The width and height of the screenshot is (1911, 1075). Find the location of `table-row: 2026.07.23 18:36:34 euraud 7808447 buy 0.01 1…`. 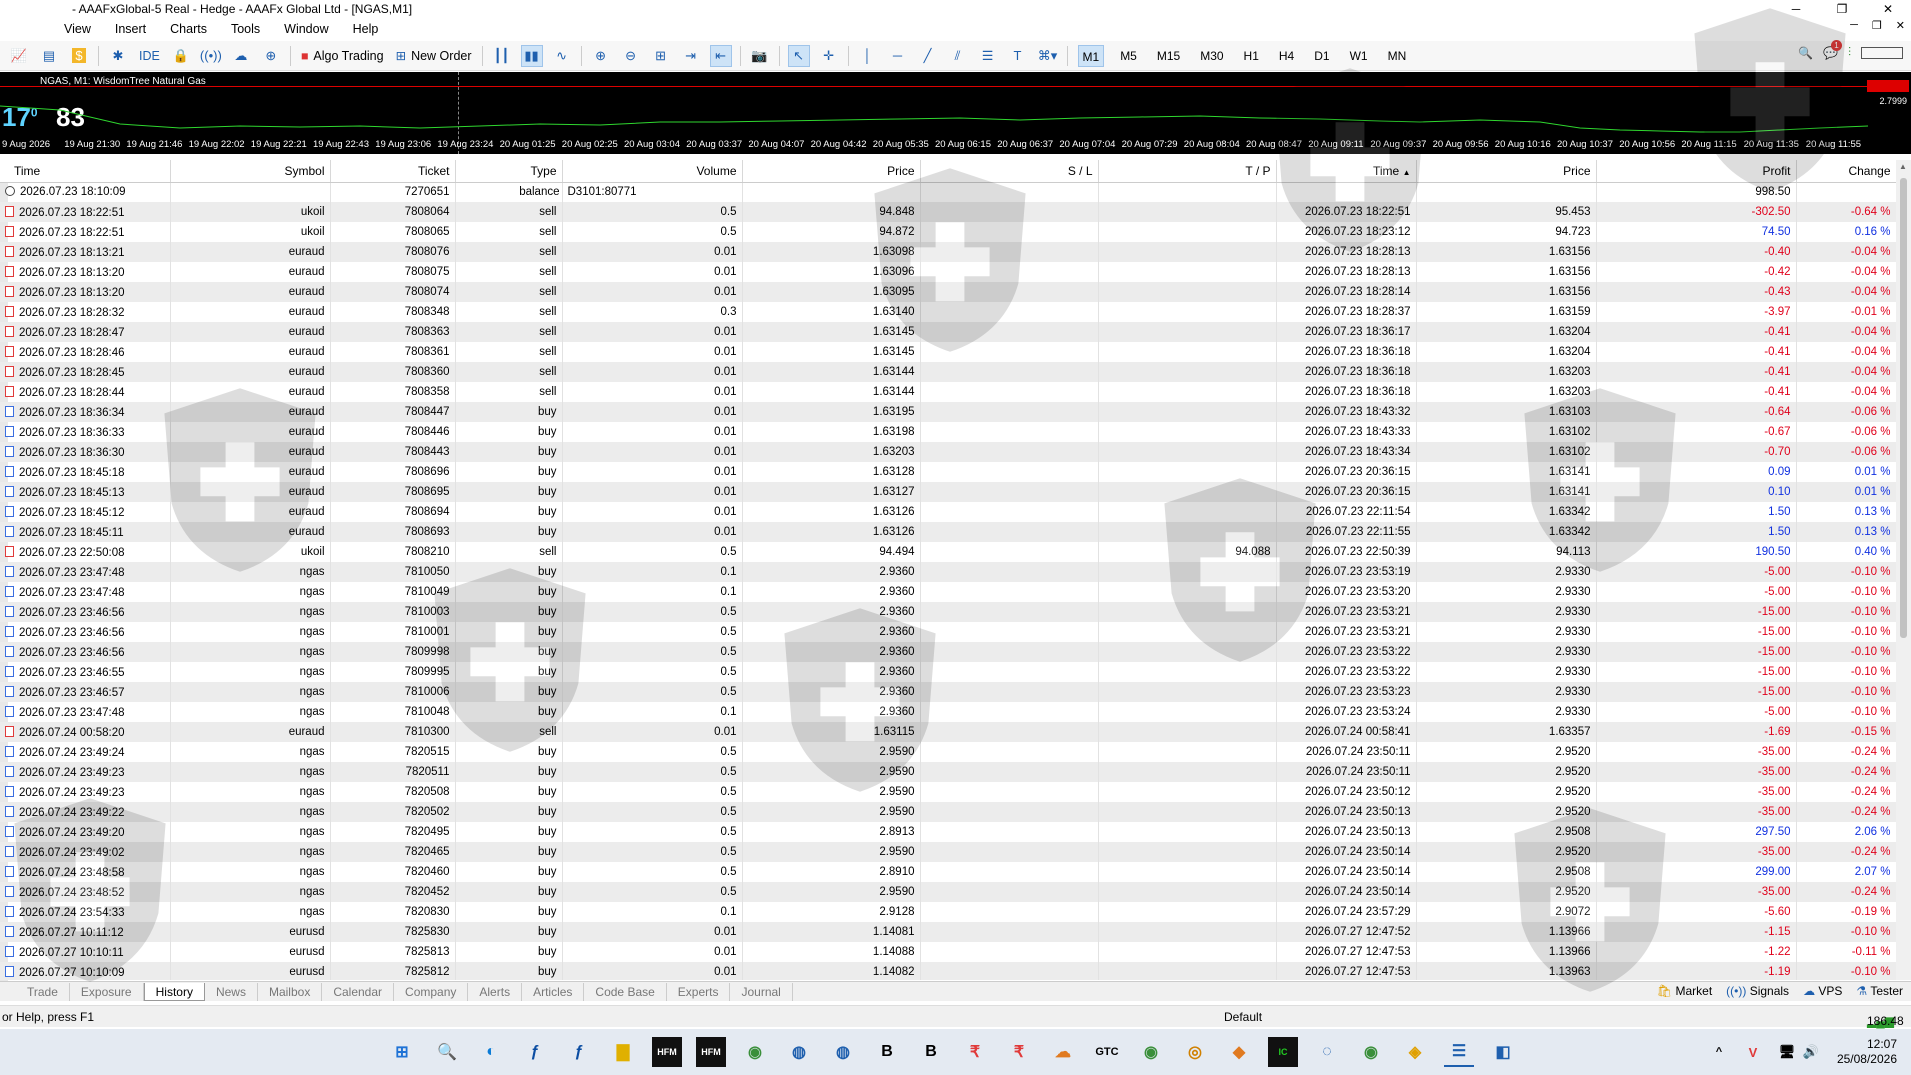

table-row: 2026.07.23 18:36:34 euraud 7808447 buy 0.01 1… is located at coordinates (948, 412).